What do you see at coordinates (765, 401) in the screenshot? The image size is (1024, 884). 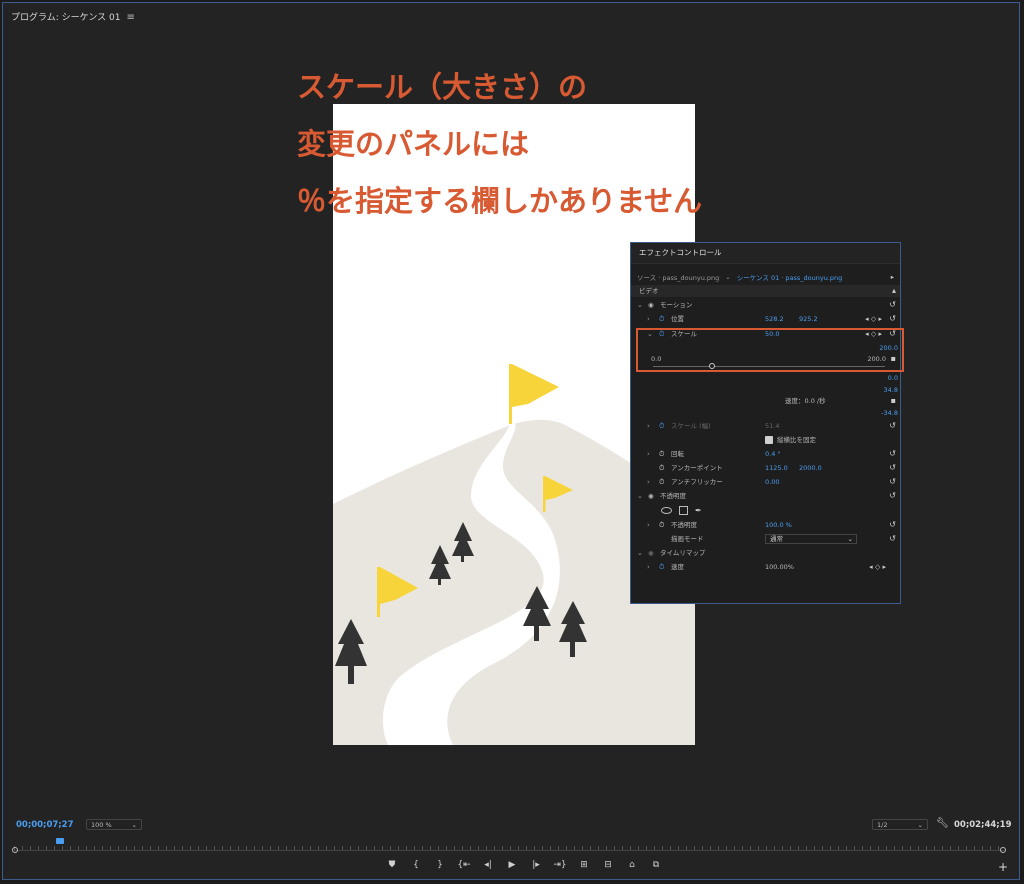 I see `velocity-row: 速度：0.0 /秒 ▪` at bounding box center [765, 401].